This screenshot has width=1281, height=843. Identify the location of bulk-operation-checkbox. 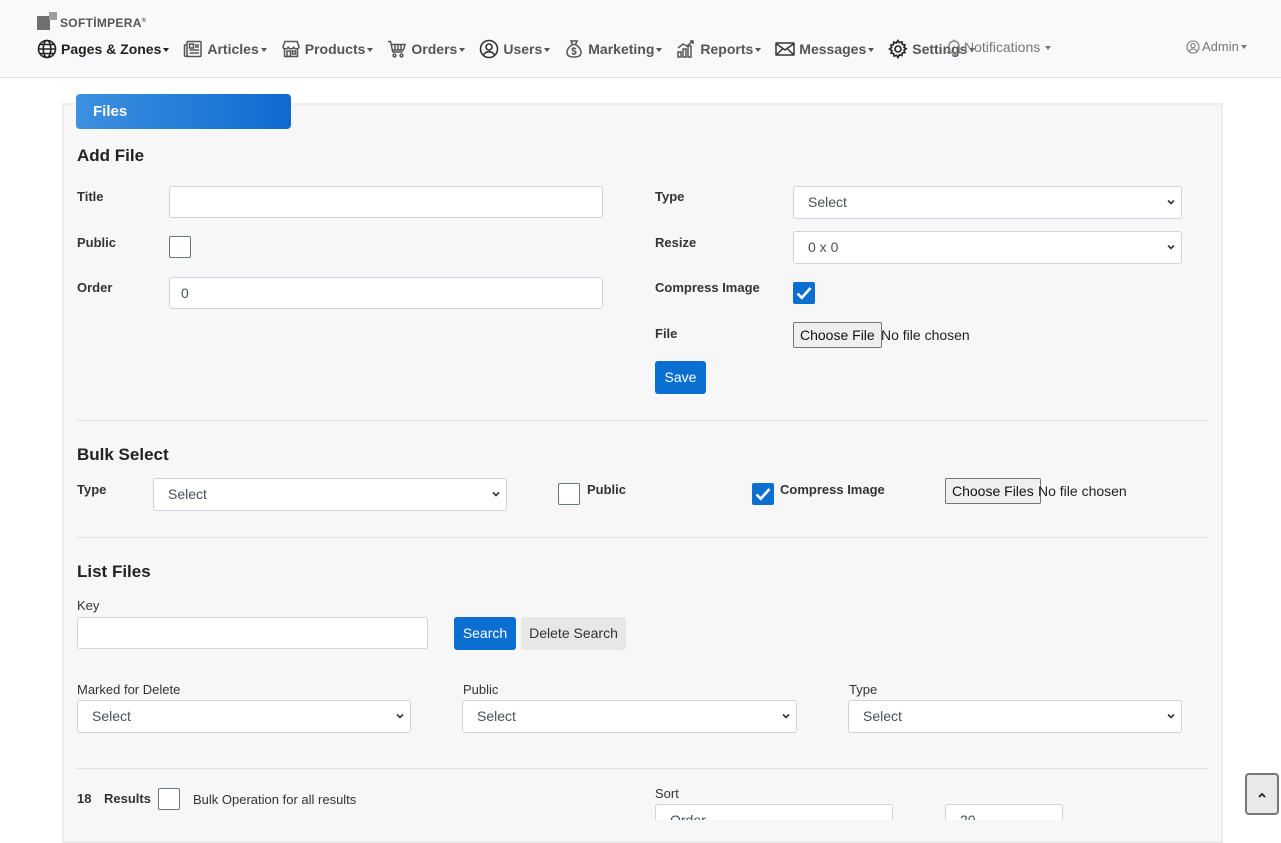
(169, 799).